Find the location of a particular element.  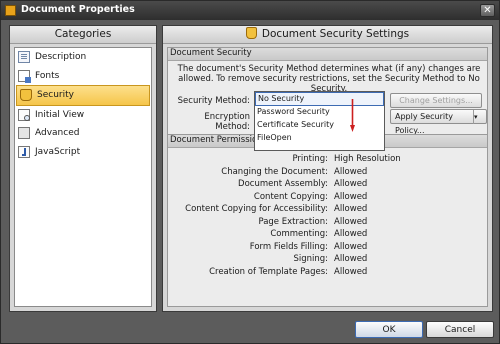

category-security: Security is located at coordinates (83, 95).